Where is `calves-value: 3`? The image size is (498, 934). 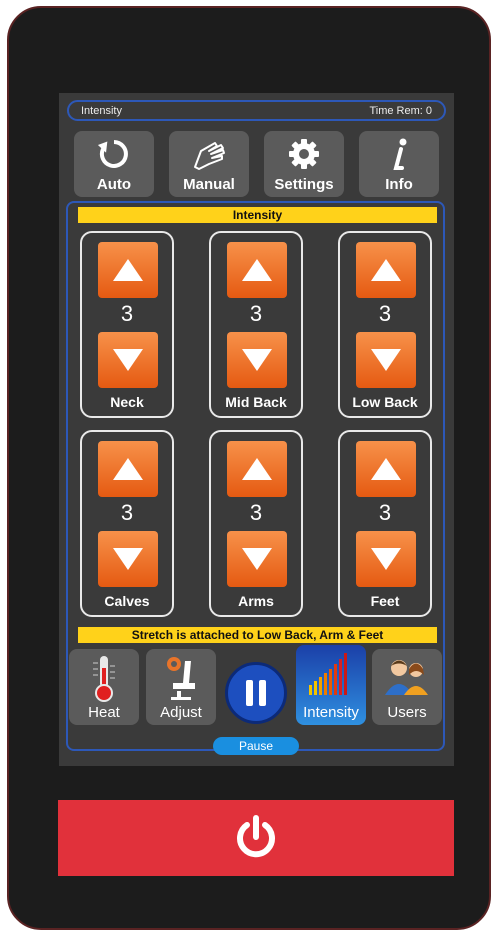 calves-value: 3 is located at coordinates (127, 512).